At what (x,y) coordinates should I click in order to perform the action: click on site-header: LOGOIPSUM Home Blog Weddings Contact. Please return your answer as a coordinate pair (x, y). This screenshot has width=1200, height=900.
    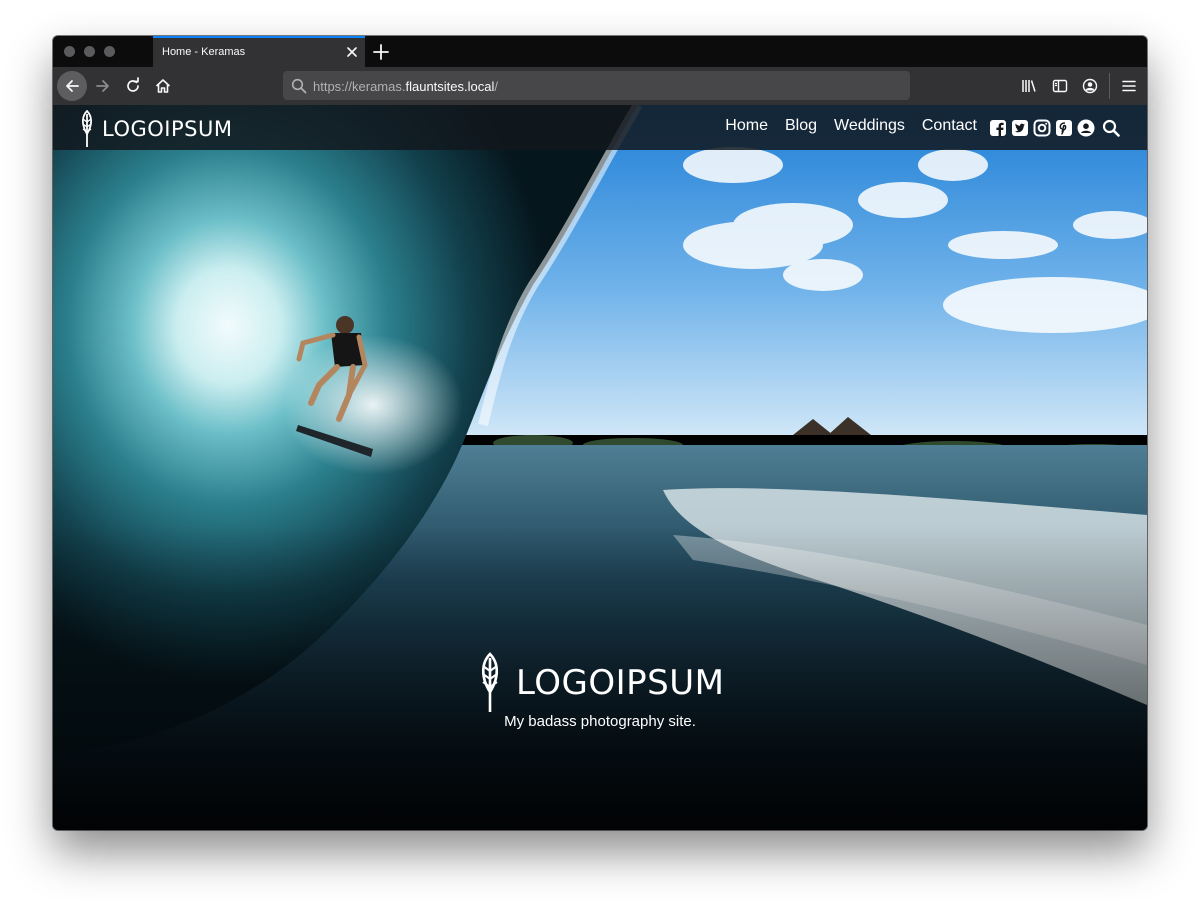
    Looking at the image, I should click on (600, 127).